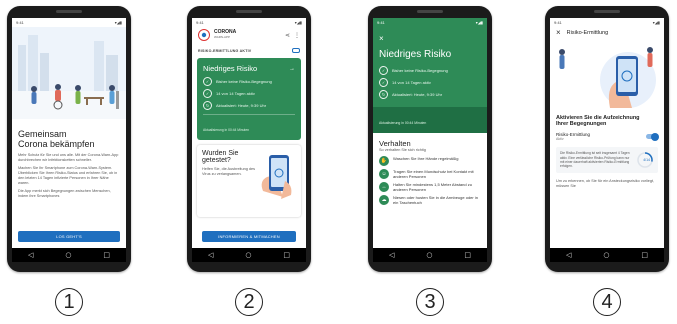  What do you see at coordinates (415, 54) in the screenshot?
I see `risk-title: Niedriges Risiko` at bounding box center [415, 54].